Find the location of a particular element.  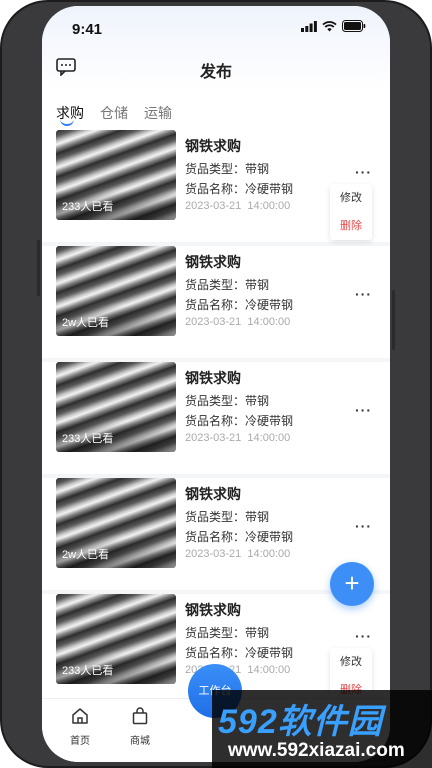

action-popup: 修改 删除 is located at coordinates (351, 212).